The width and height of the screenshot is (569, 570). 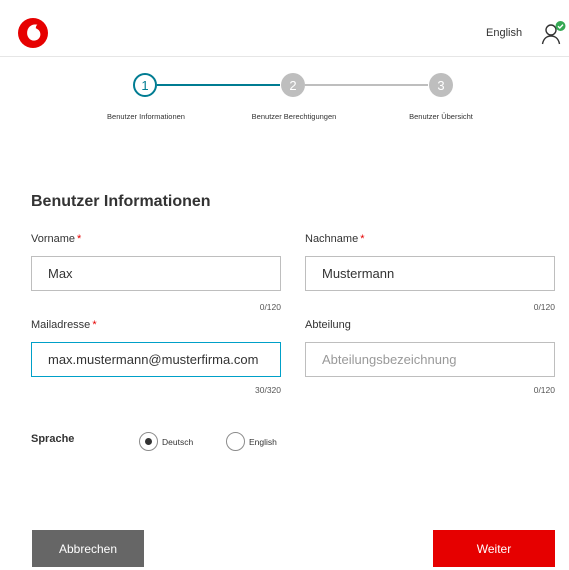 I want to click on radio-english-label: English, so click(x=263, y=442).